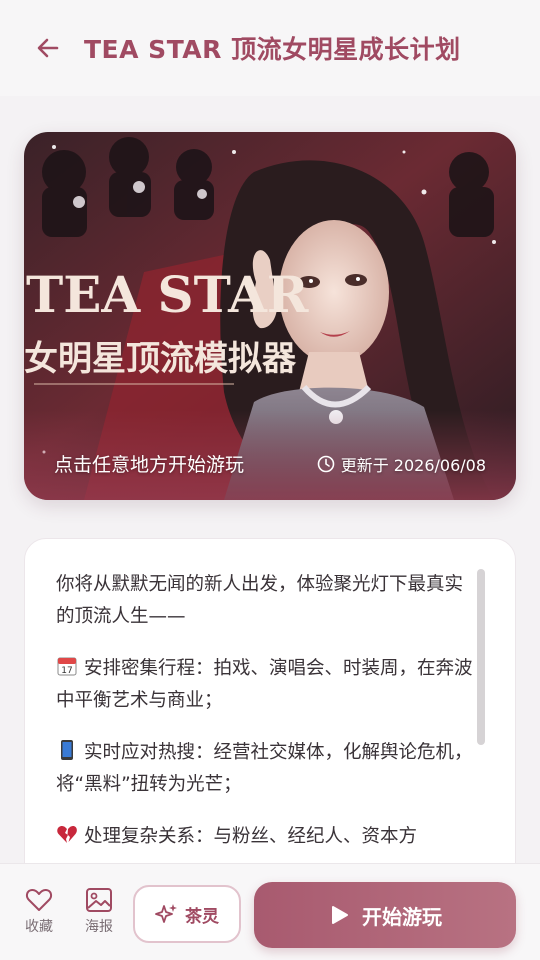 This screenshot has height=960, width=540. What do you see at coordinates (67, 750) in the screenshot?
I see `mobile-phone-icon` at bounding box center [67, 750].